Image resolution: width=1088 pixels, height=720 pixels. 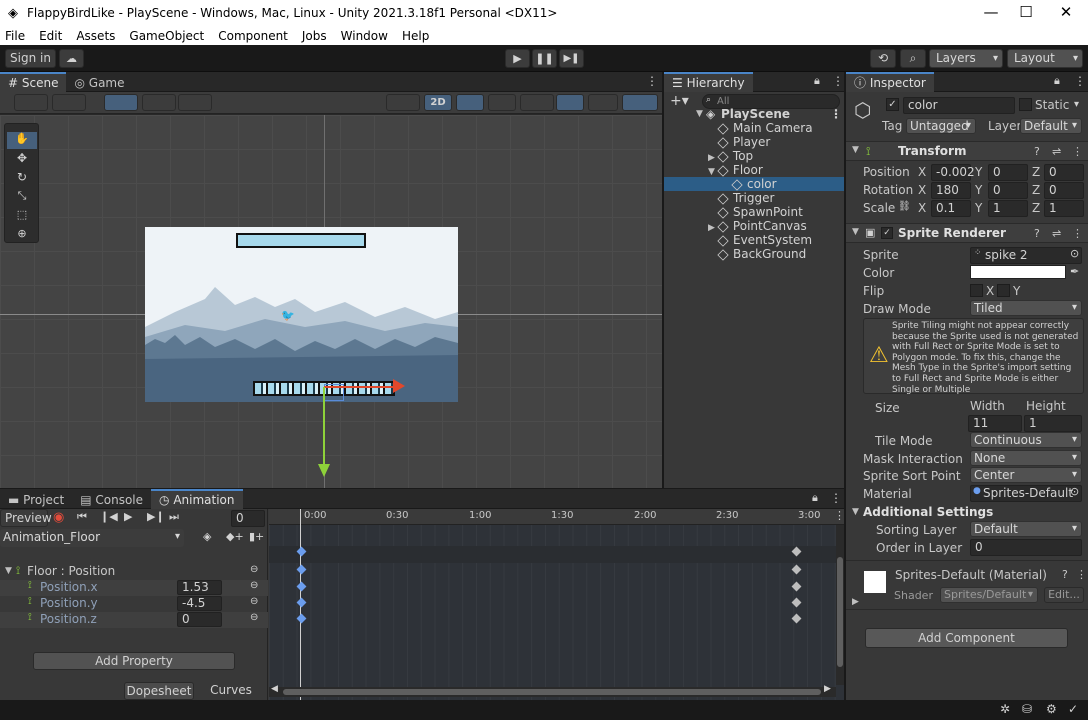 What do you see at coordinates (71, 58) in the screenshot?
I see `cloud-icon: ☁` at bounding box center [71, 58].